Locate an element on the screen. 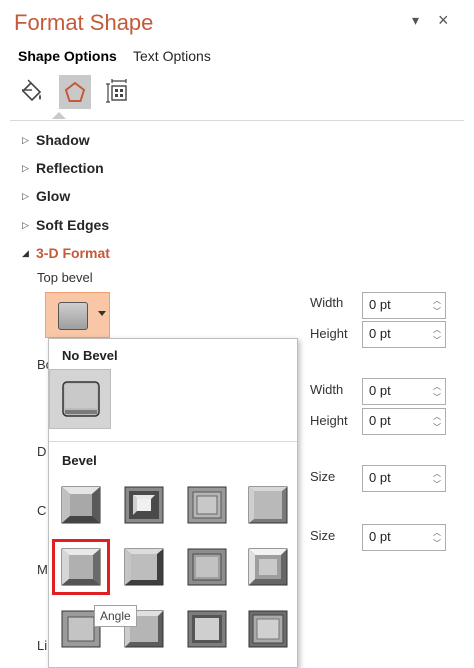 This screenshot has width=474, height=668. section-soft-edges: ▷ Soft Edges is located at coordinates (65, 225).